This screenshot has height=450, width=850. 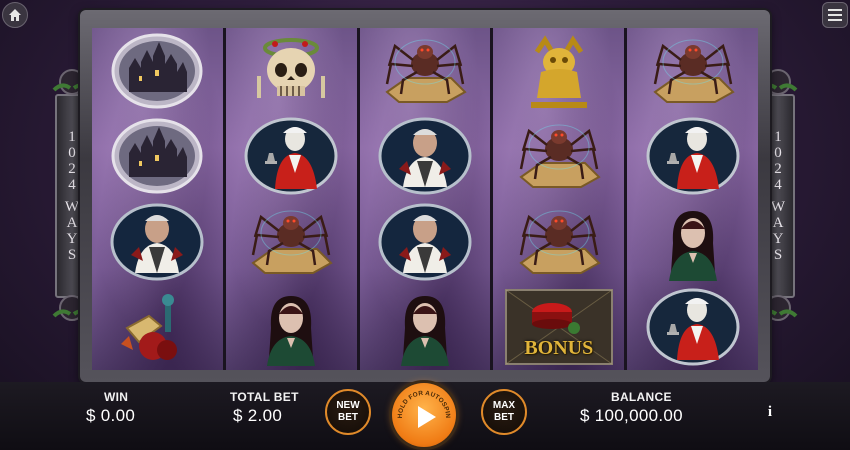 I want to click on symbol-skull-with-crown, so click(x=291, y=71).